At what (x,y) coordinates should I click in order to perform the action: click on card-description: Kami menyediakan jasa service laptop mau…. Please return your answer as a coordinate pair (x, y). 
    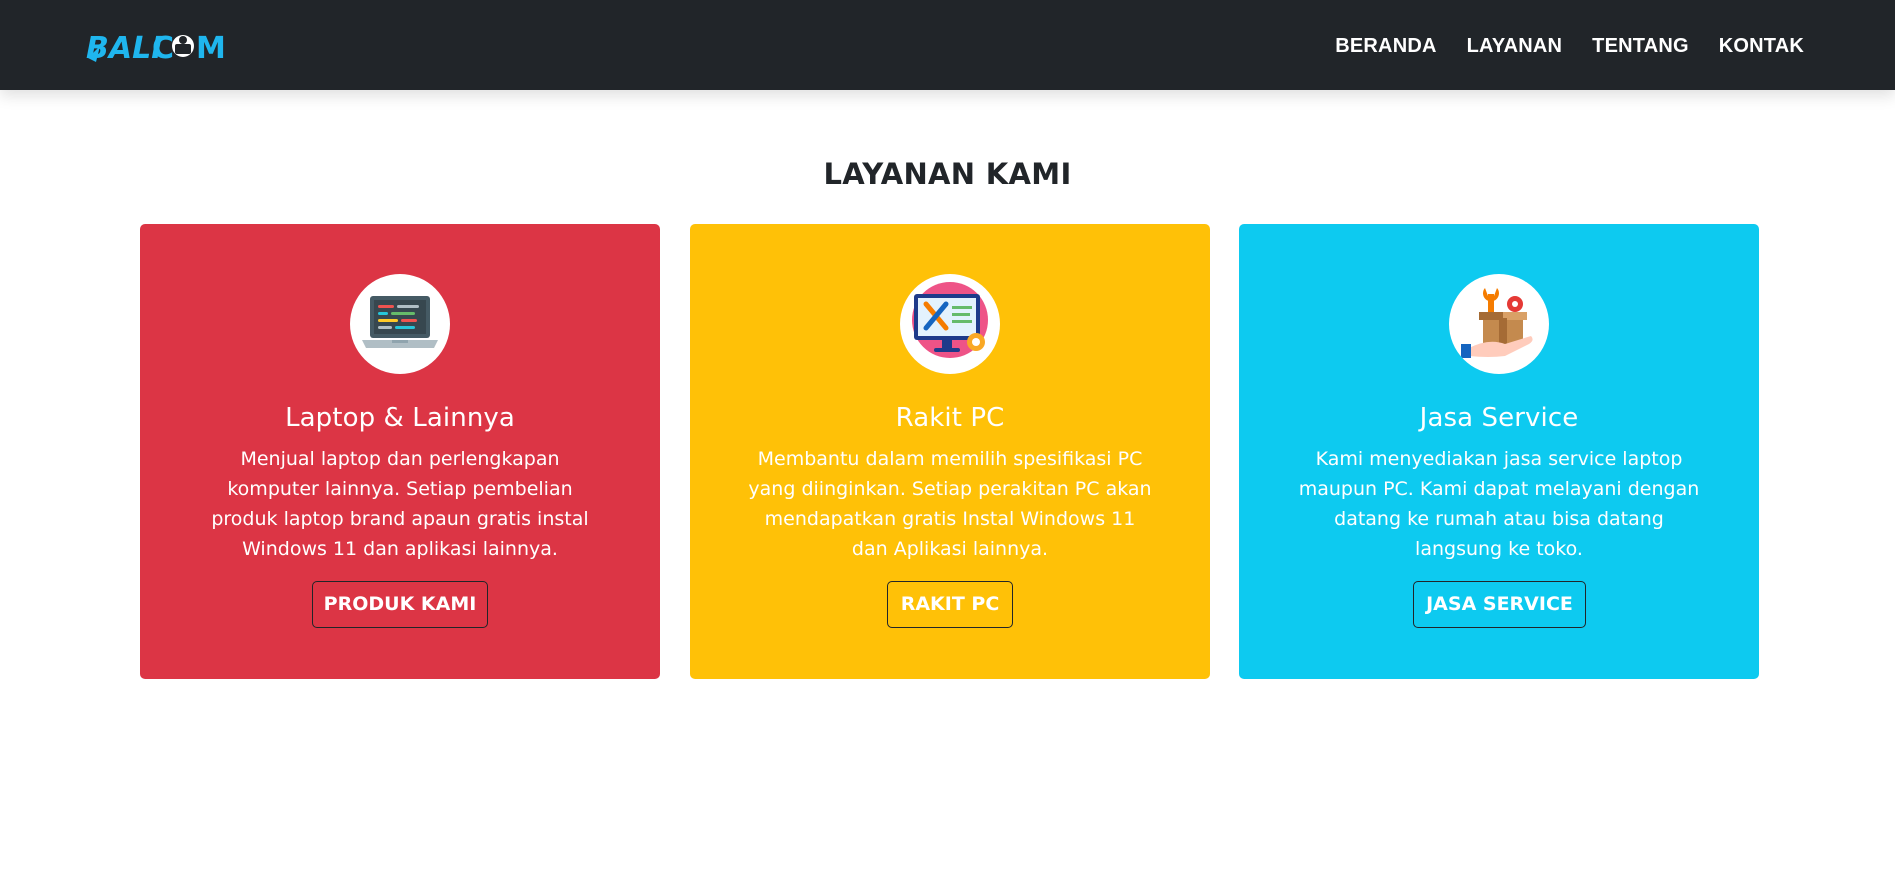
    Looking at the image, I should click on (1499, 504).